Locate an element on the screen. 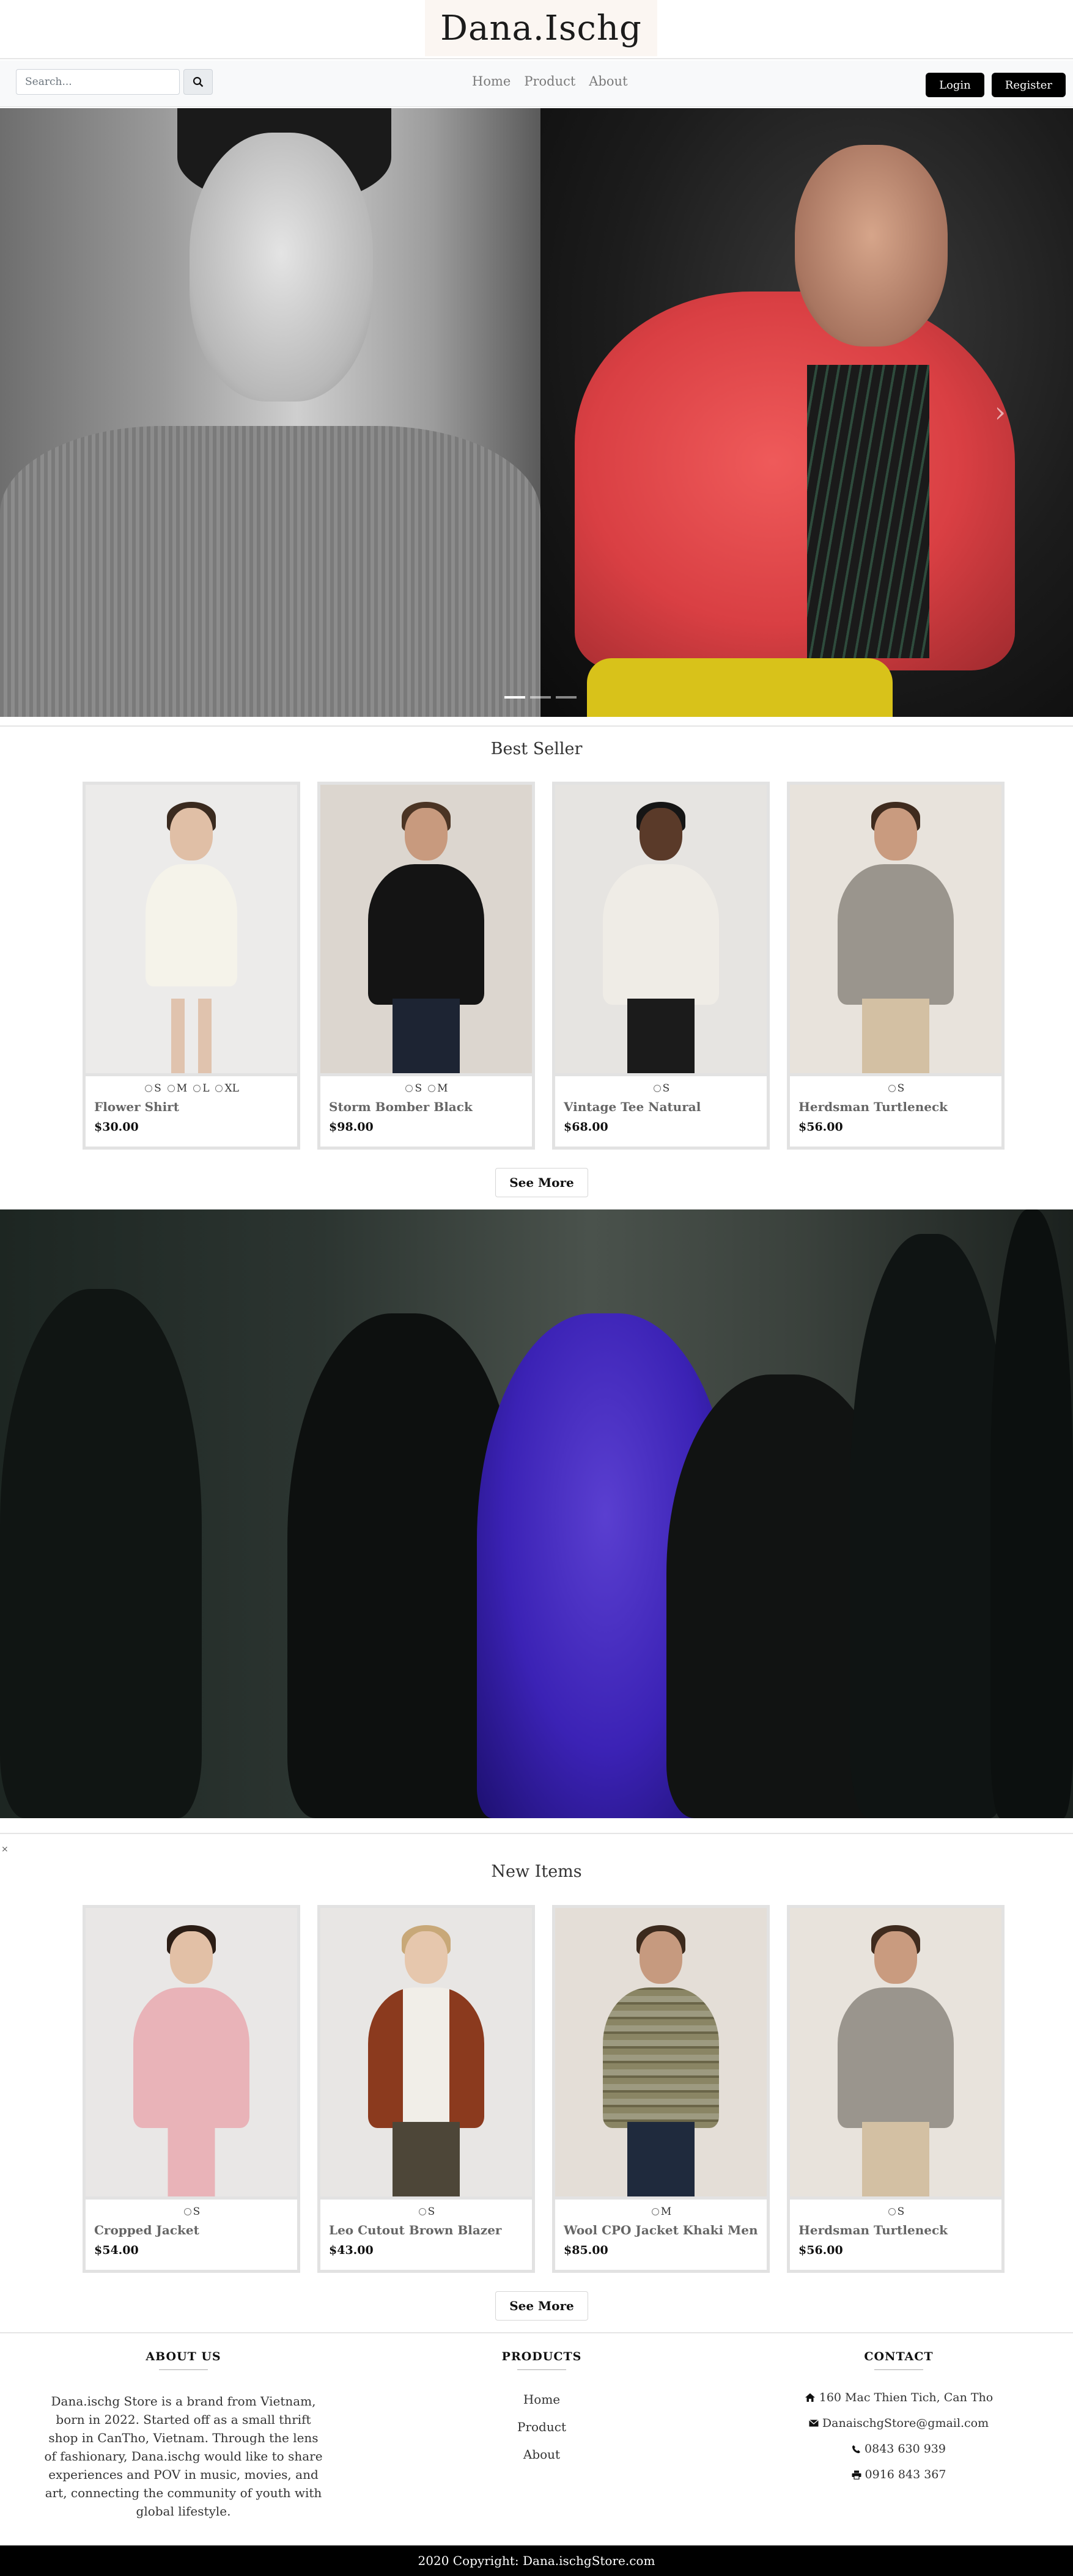  hero-sweater is located at coordinates (270, 571).